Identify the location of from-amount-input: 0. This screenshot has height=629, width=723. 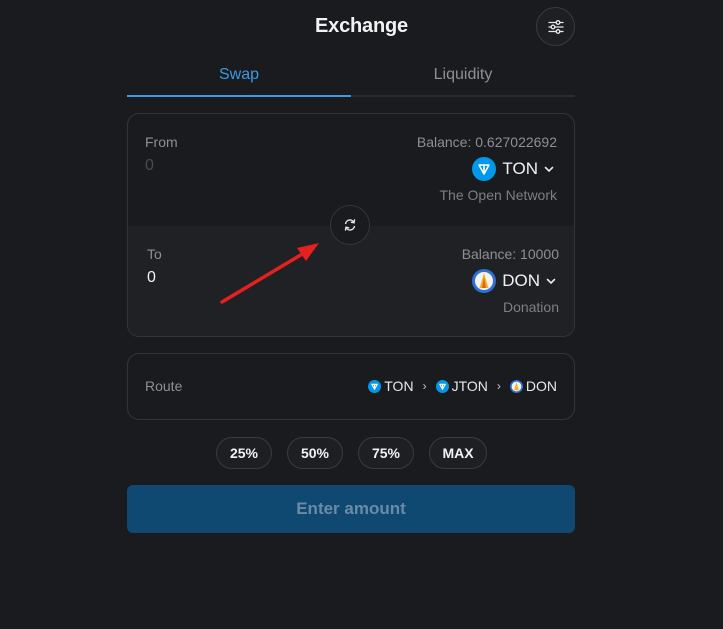
(149, 166).